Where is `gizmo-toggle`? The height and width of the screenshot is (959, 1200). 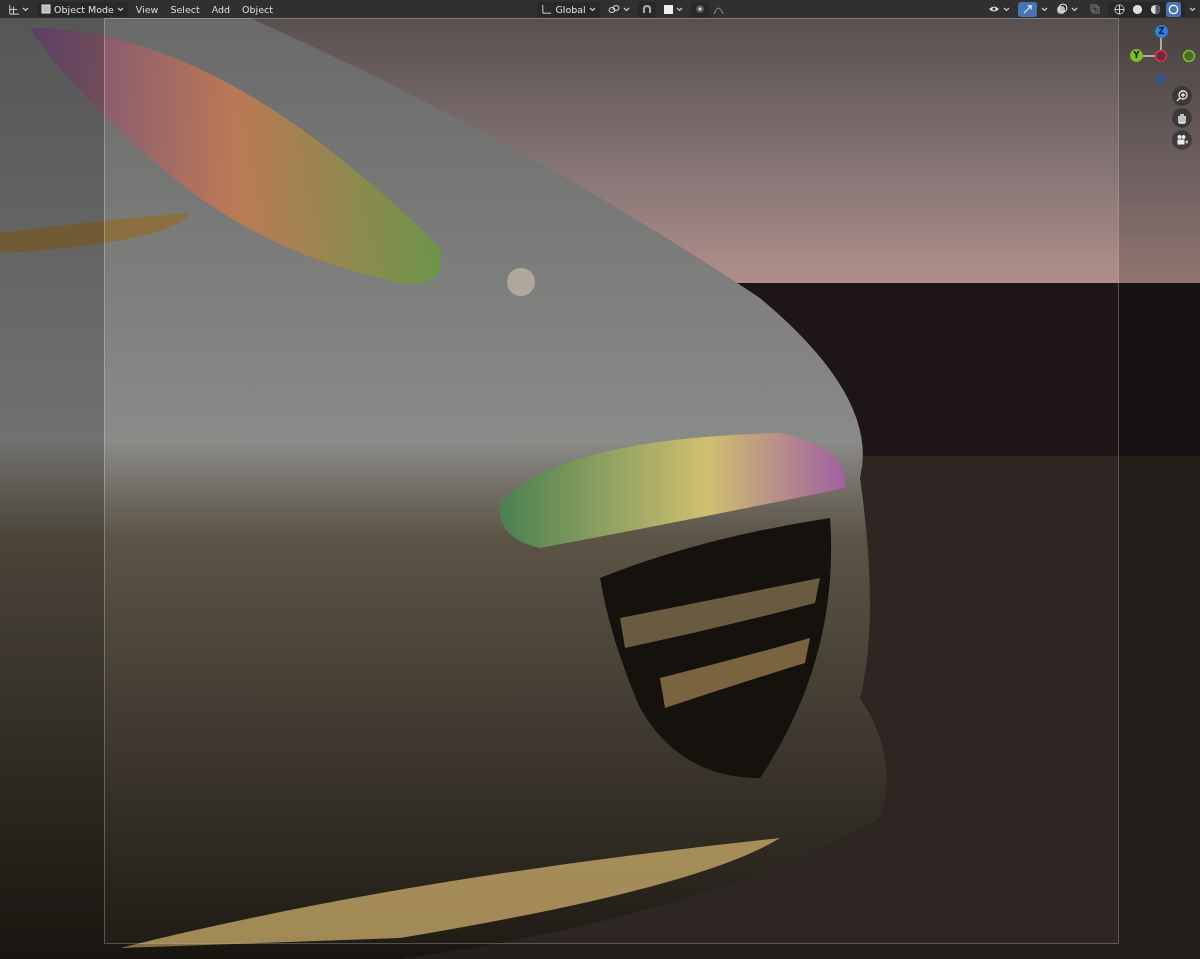
gizmo-toggle is located at coordinates (1027, 9).